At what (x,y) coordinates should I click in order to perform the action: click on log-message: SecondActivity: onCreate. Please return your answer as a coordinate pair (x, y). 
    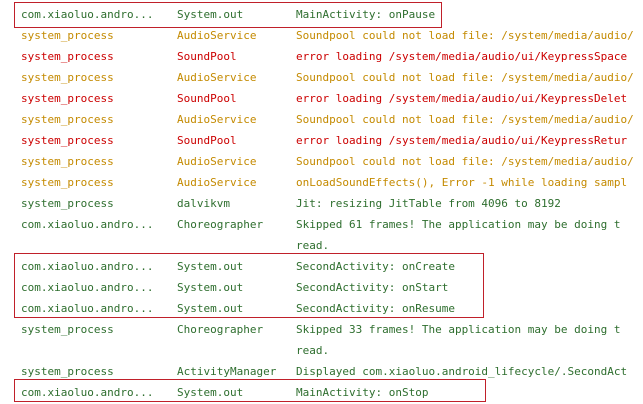
    Looking at the image, I should click on (375, 266).